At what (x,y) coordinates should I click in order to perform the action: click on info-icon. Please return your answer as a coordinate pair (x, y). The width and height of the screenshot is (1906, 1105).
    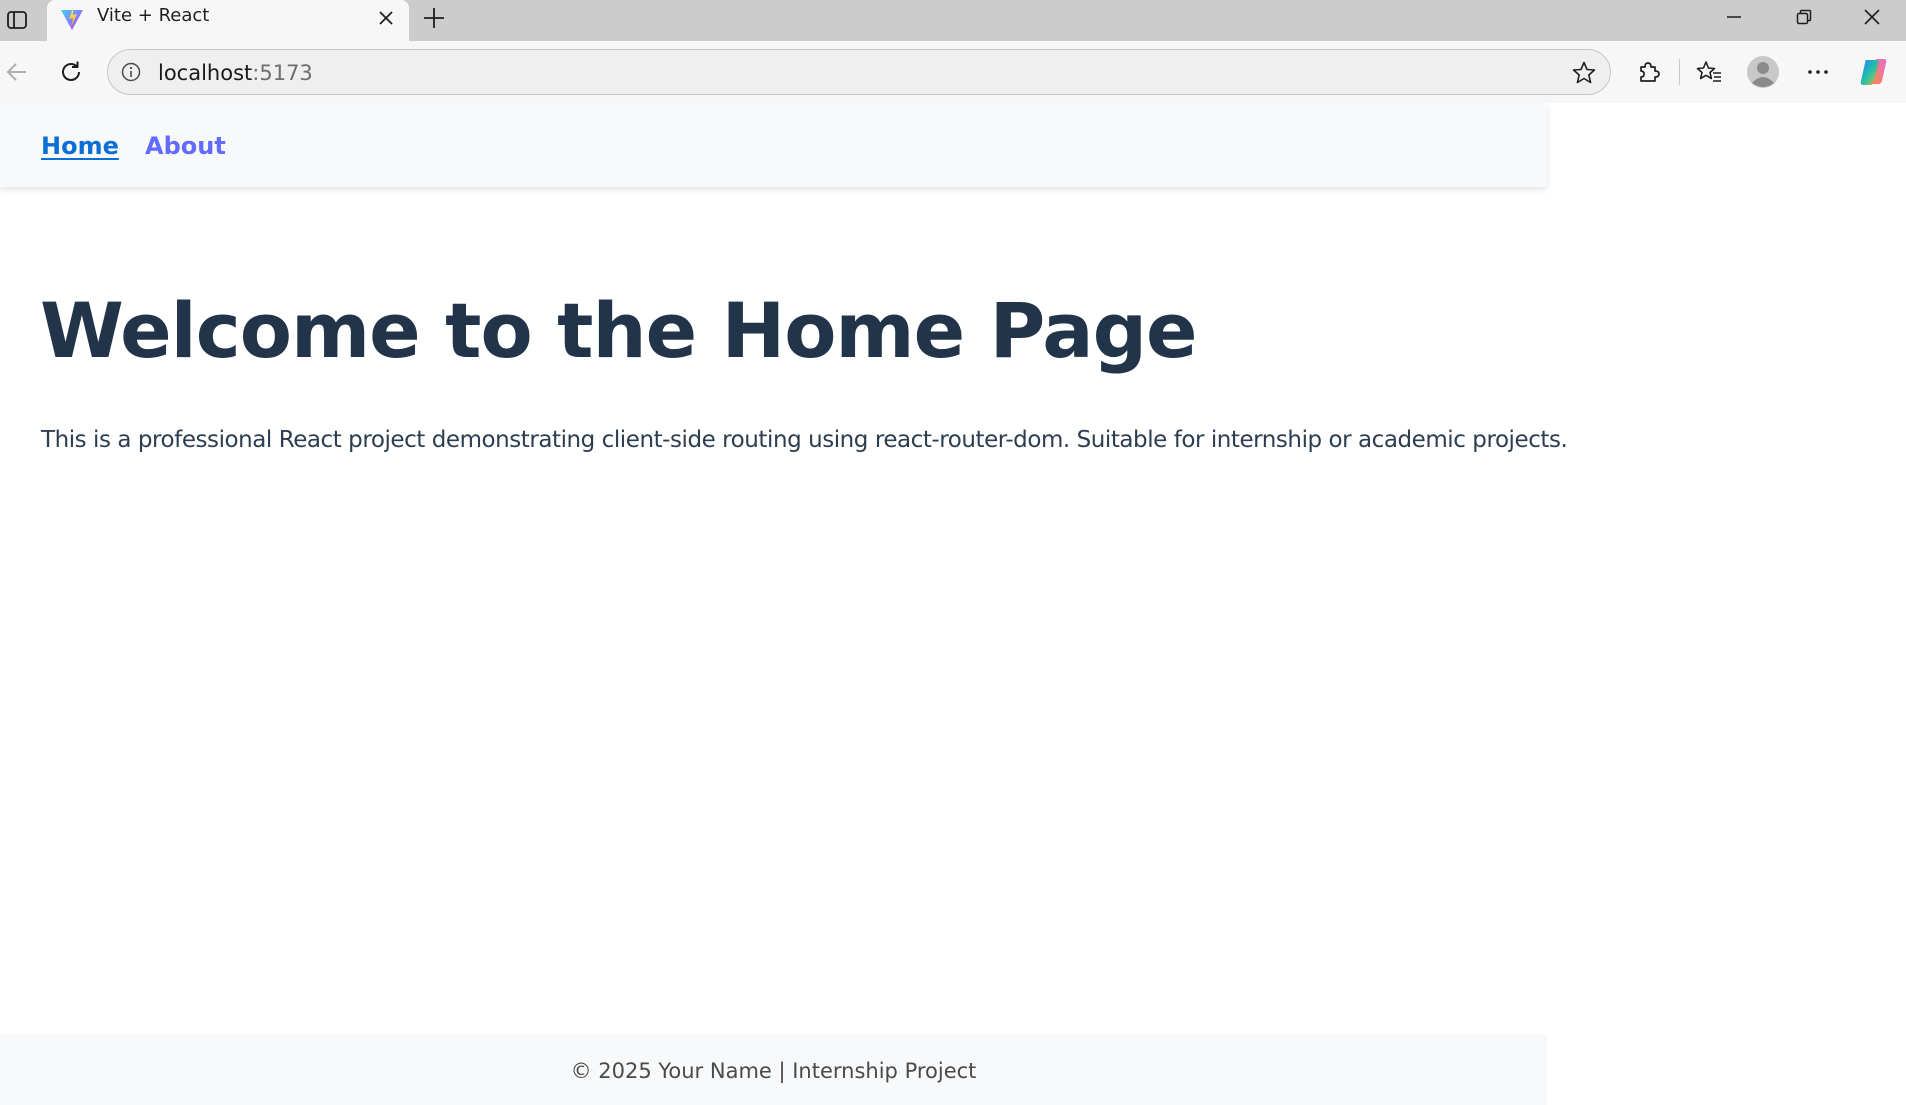
    Looking at the image, I should click on (131, 72).